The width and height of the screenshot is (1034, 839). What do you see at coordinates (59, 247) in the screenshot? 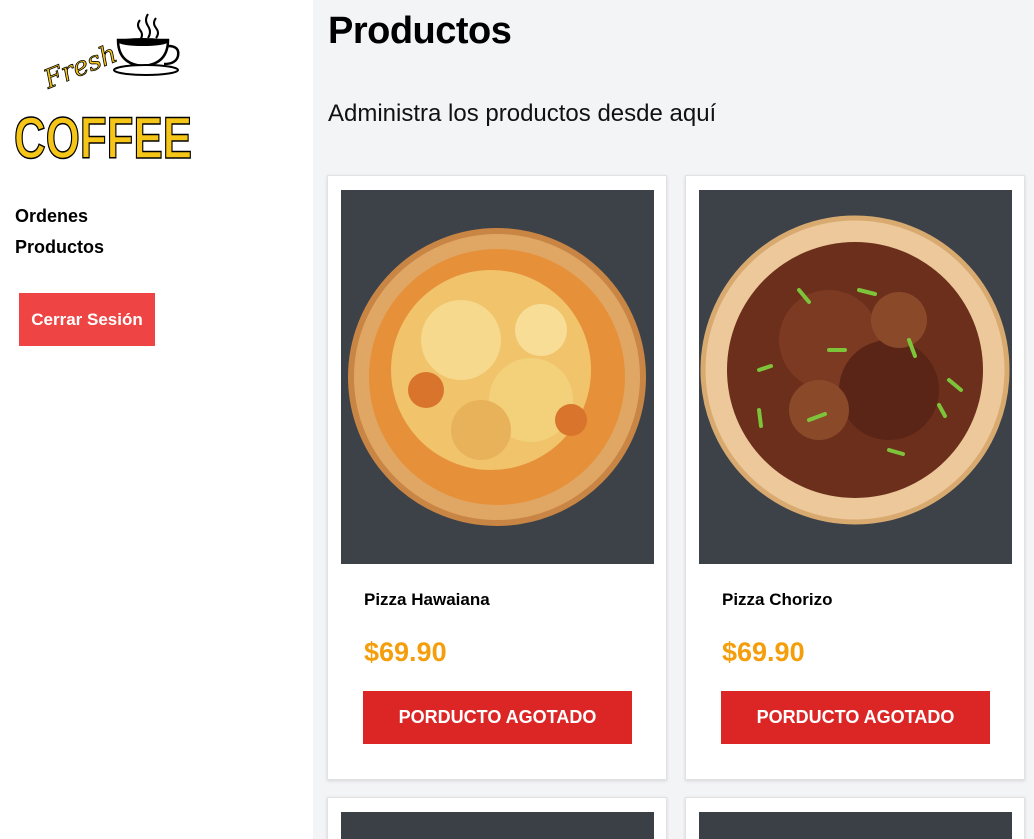
I see `nav-item-productos: Productos` at bounding box center [59, 247].